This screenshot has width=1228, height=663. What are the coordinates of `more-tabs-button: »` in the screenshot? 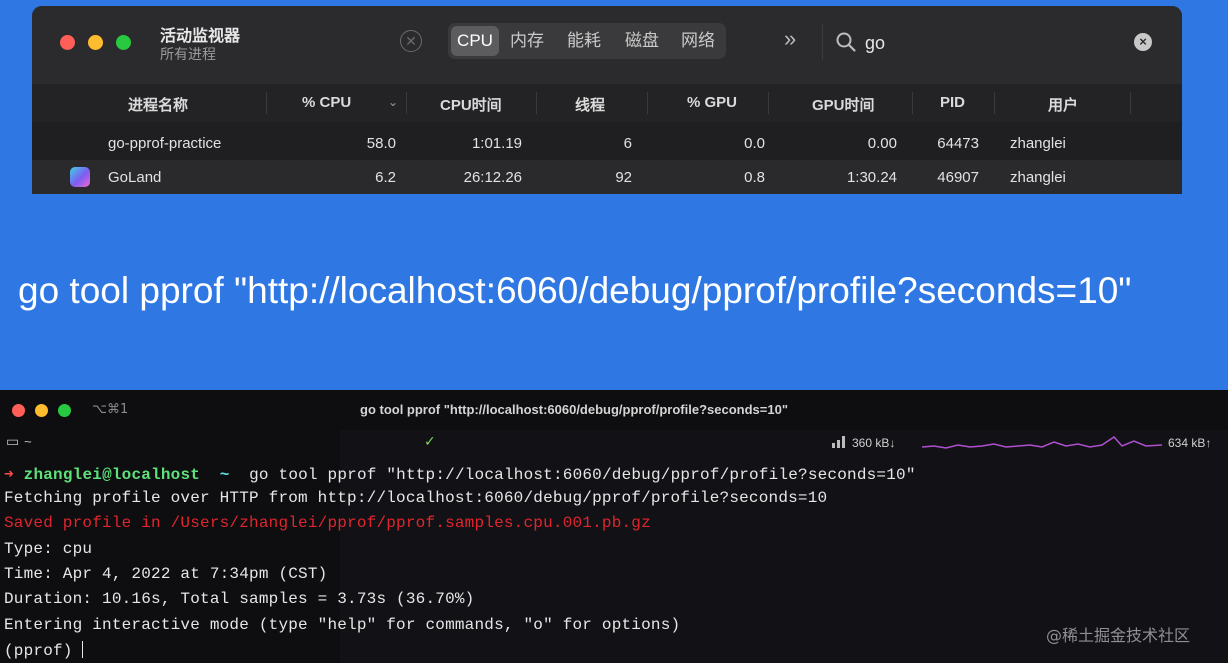 It's located at (790, 39).